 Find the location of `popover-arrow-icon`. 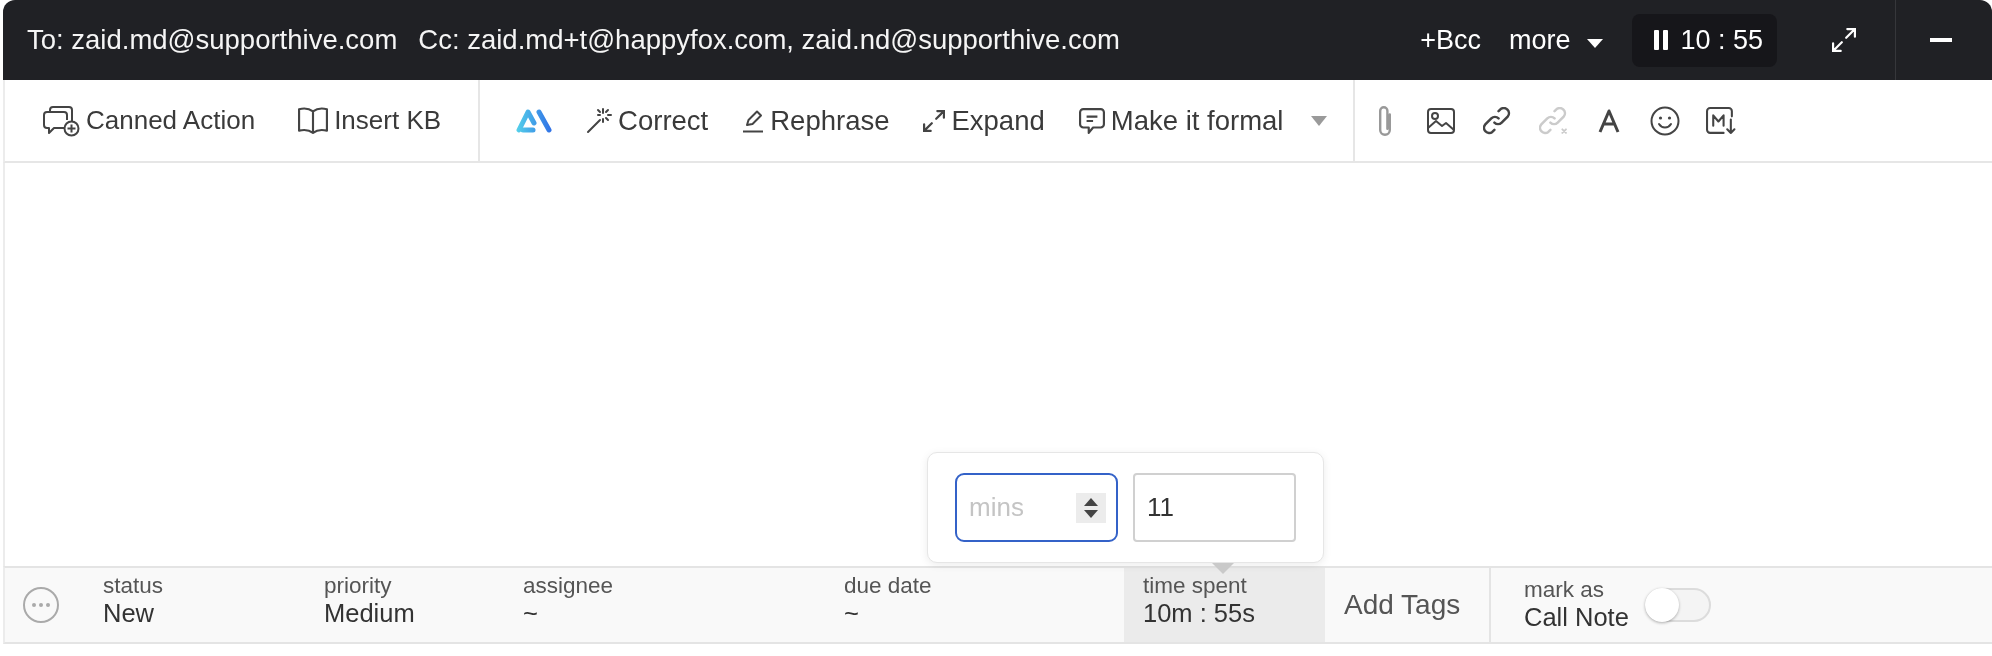

popover-arrow-icon is located at coordinates (1223, 568).